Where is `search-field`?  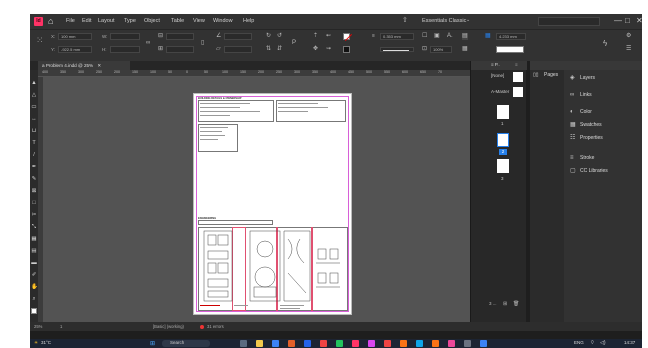 search-field is located at coordinates (569, 21).